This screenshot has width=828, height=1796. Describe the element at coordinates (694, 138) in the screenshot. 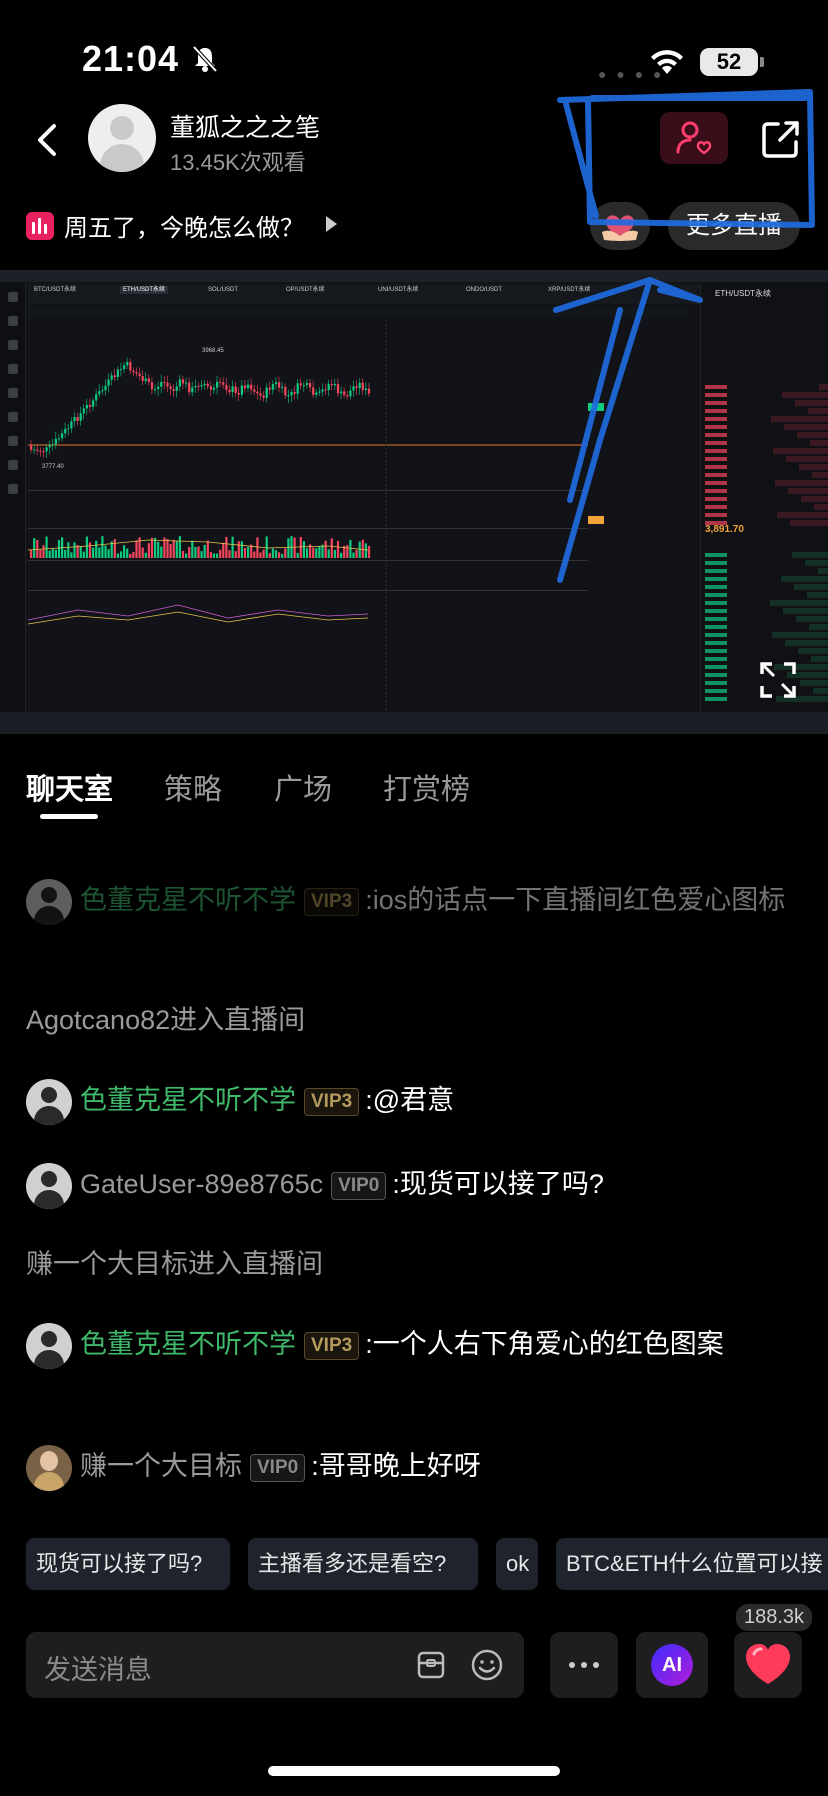

I see `follow-button` at that location.